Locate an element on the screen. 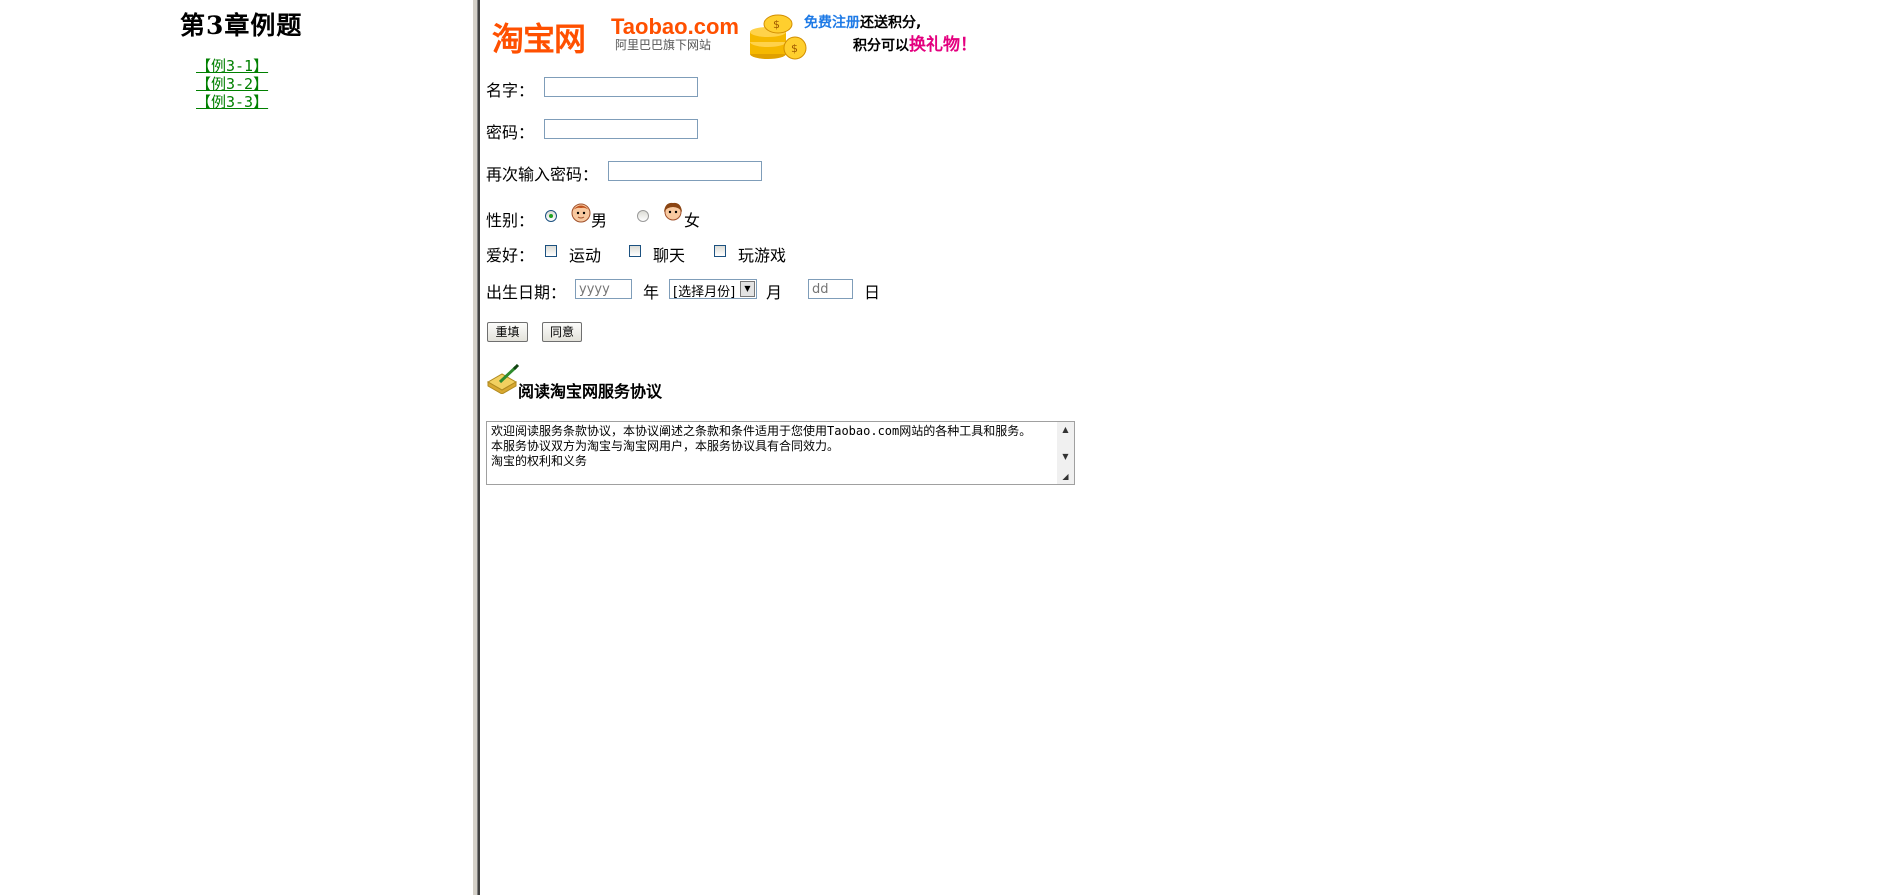 The width and height of the screenshot is (1879, 895). hobby-chat-label: 聊天 is located at coordinates (669, 255).